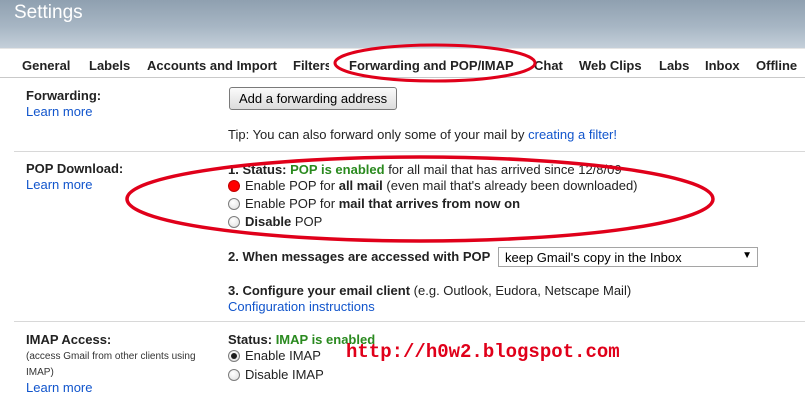 The width and height of the screenshot is (805, 393). I want to click on pop-access-label: 2. When messages are accessed with POP, so click(359, 256).